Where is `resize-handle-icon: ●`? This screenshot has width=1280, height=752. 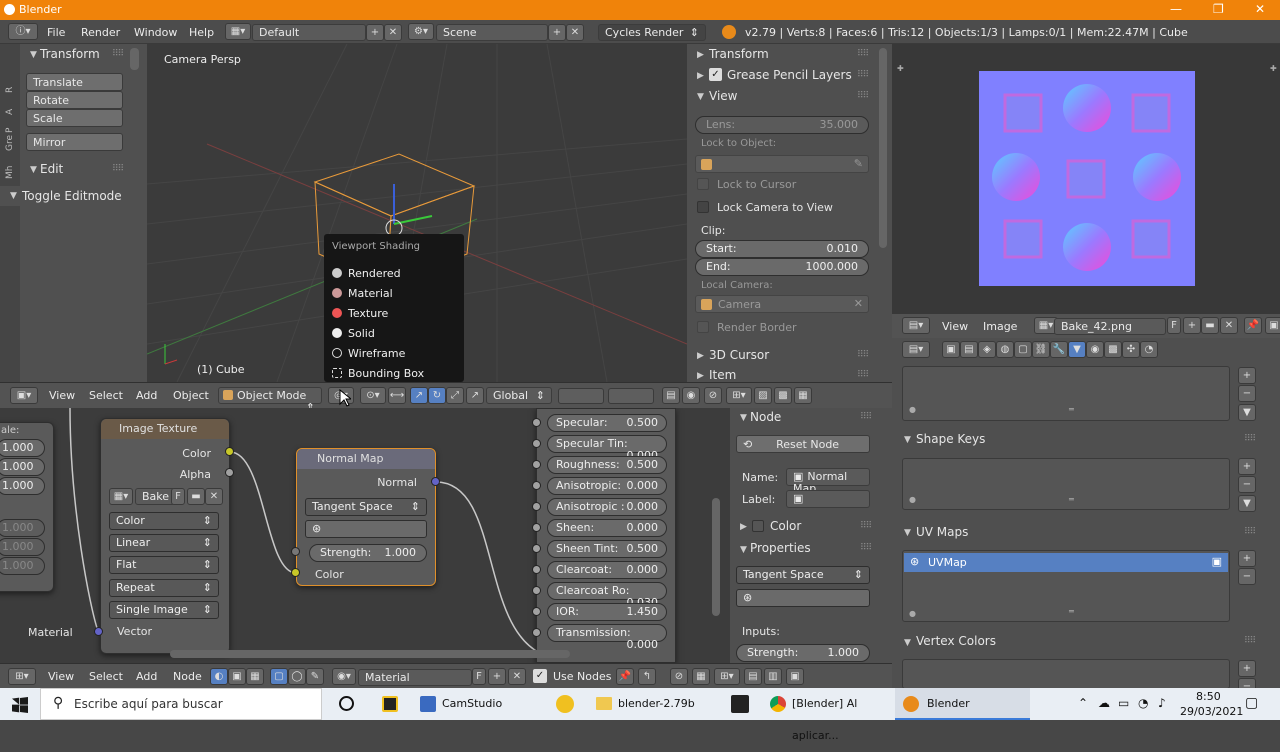
resize-handle-icon: ● is located at coordinates (912, 409).